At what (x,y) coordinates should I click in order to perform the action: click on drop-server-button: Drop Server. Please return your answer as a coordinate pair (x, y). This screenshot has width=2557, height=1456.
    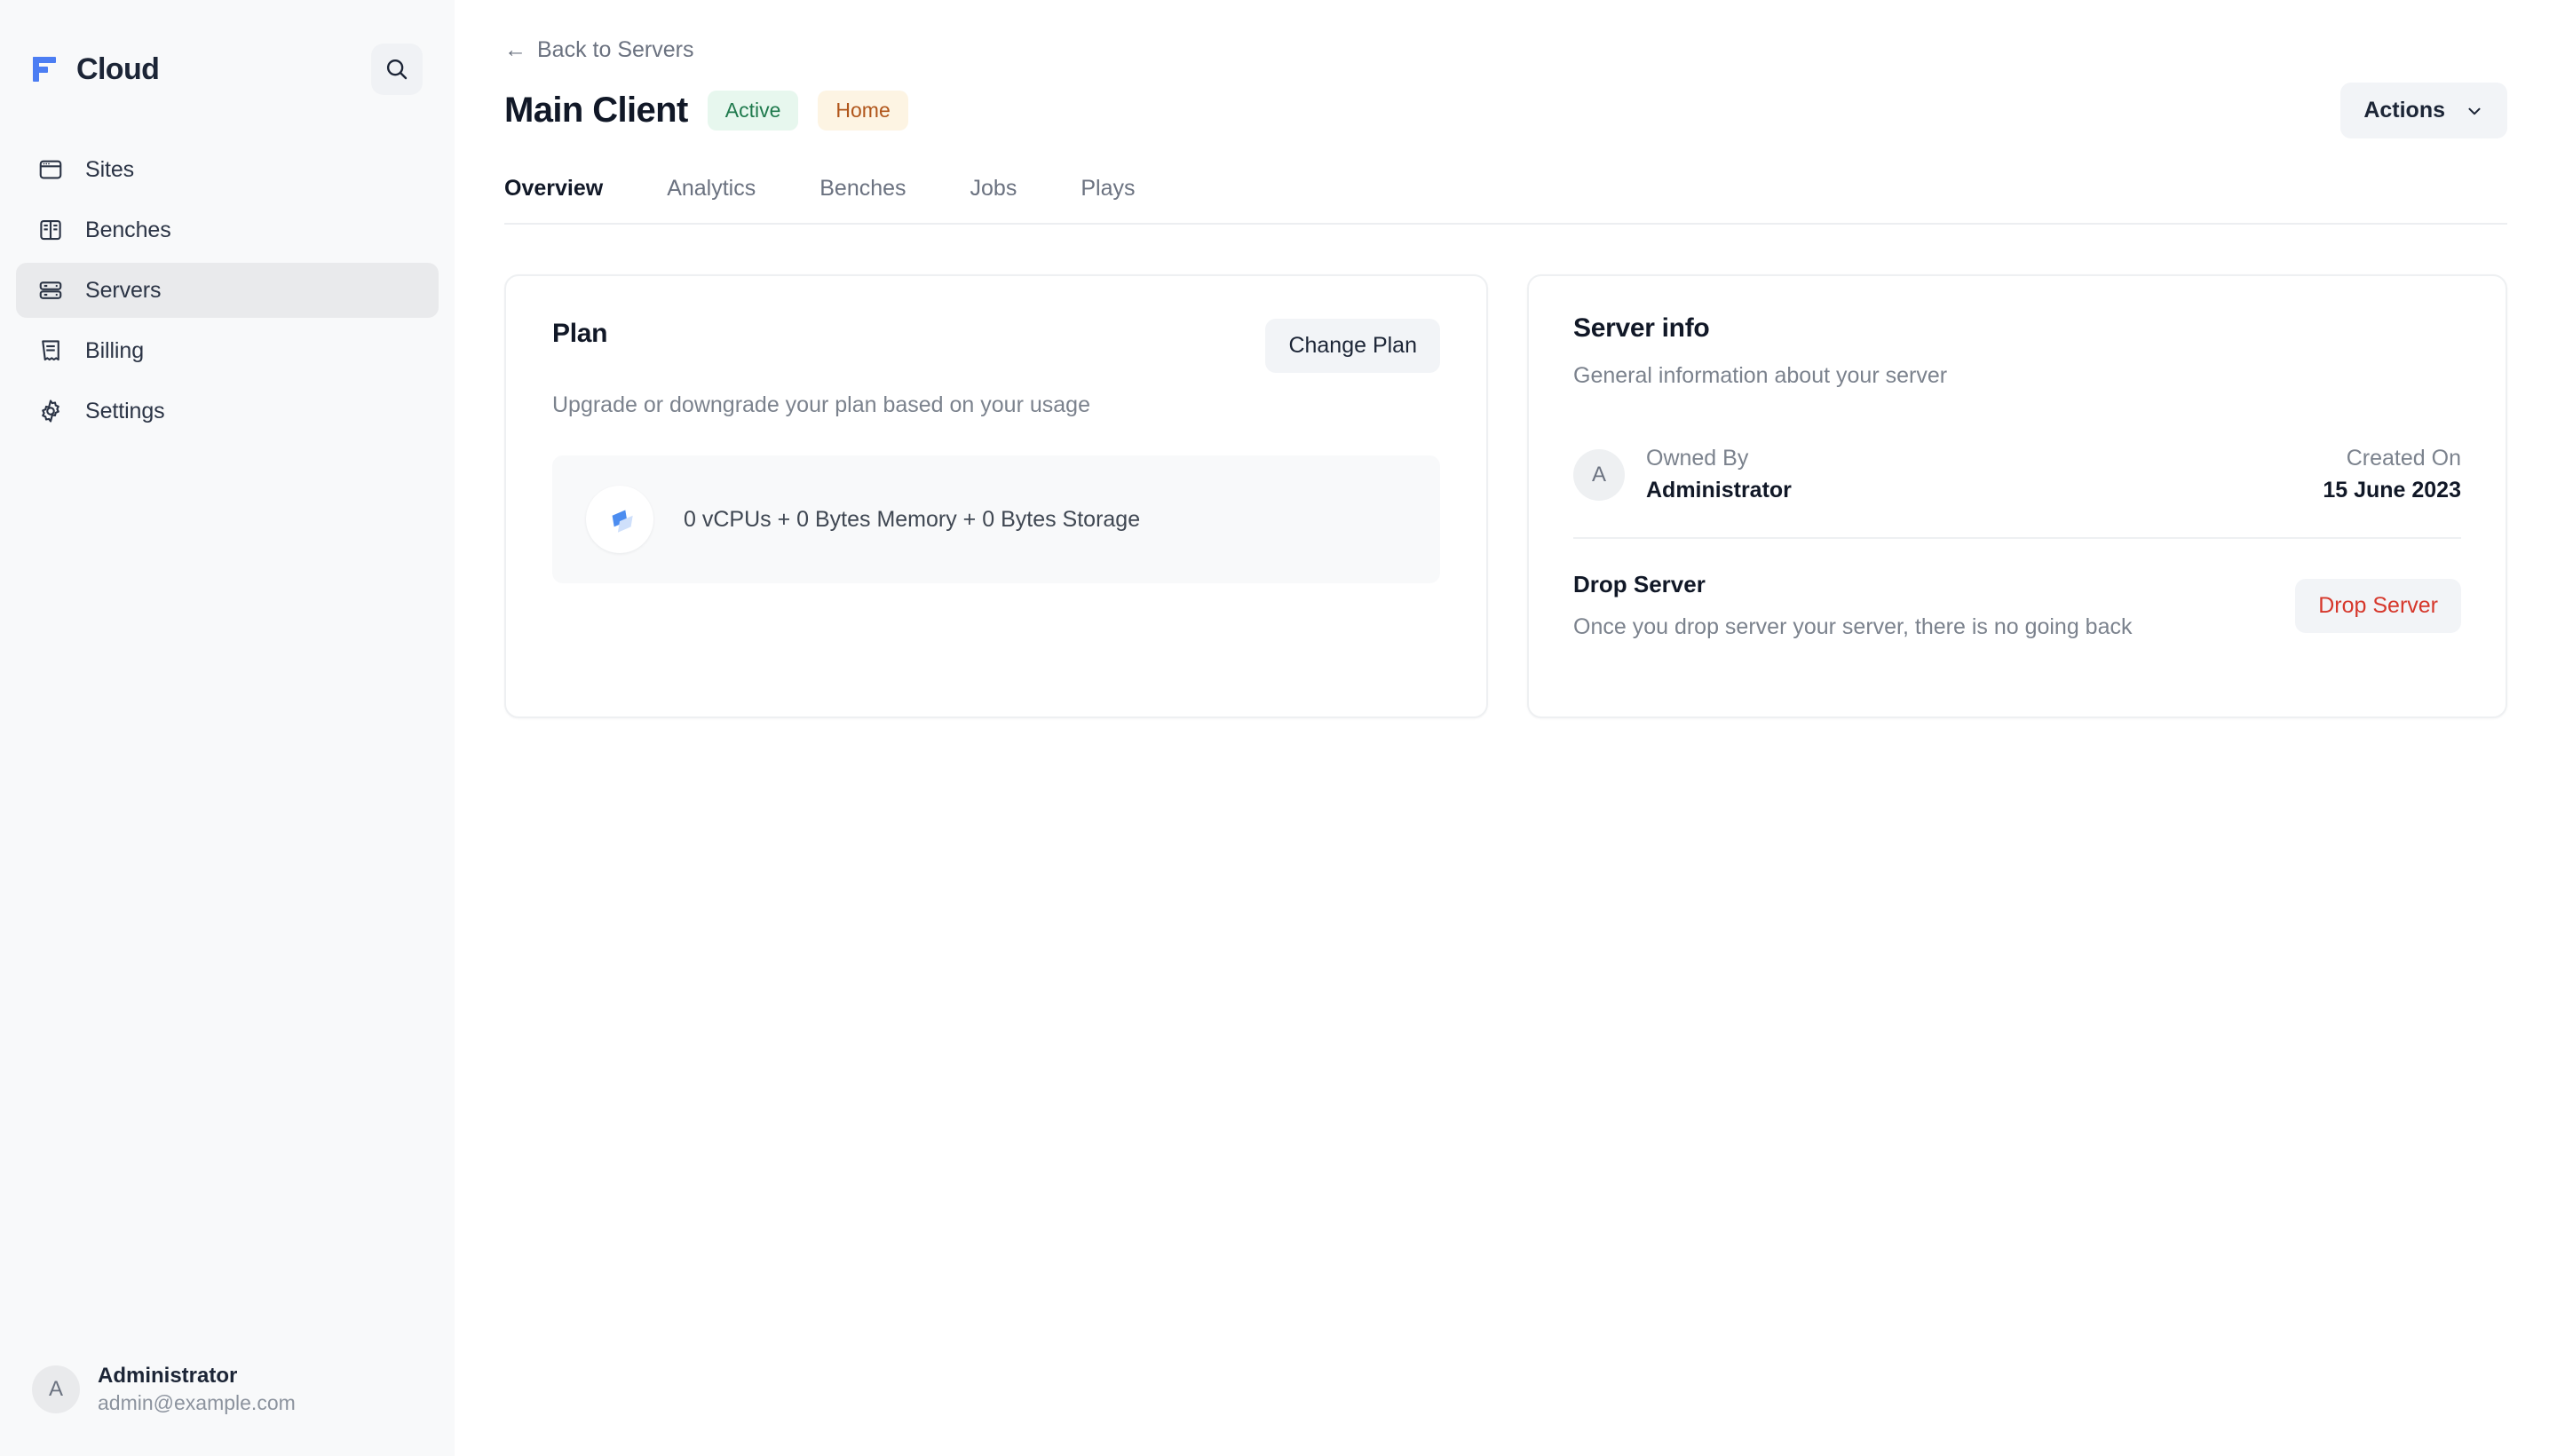
    Looking at the image, I should click on (2378, 605).